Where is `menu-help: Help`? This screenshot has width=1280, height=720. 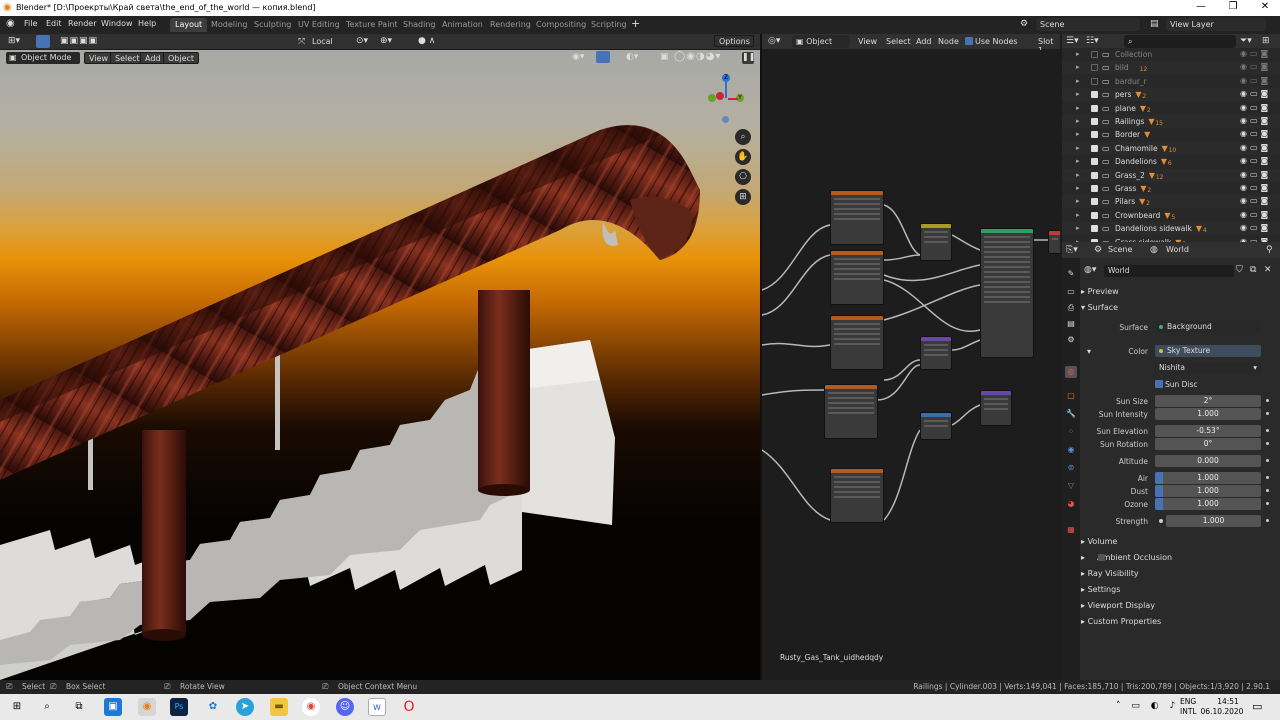 menu-help: Help is located at coordinates (147, 23).